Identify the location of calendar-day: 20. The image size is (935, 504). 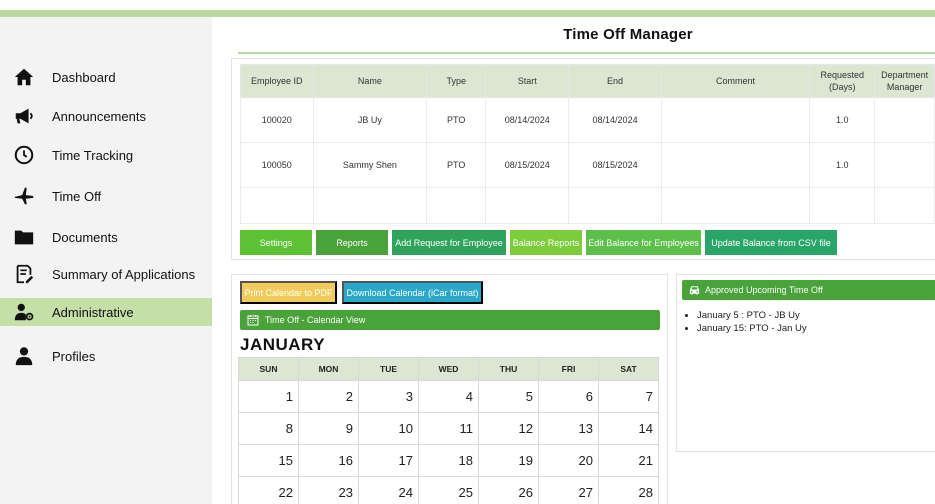
(568, 460).